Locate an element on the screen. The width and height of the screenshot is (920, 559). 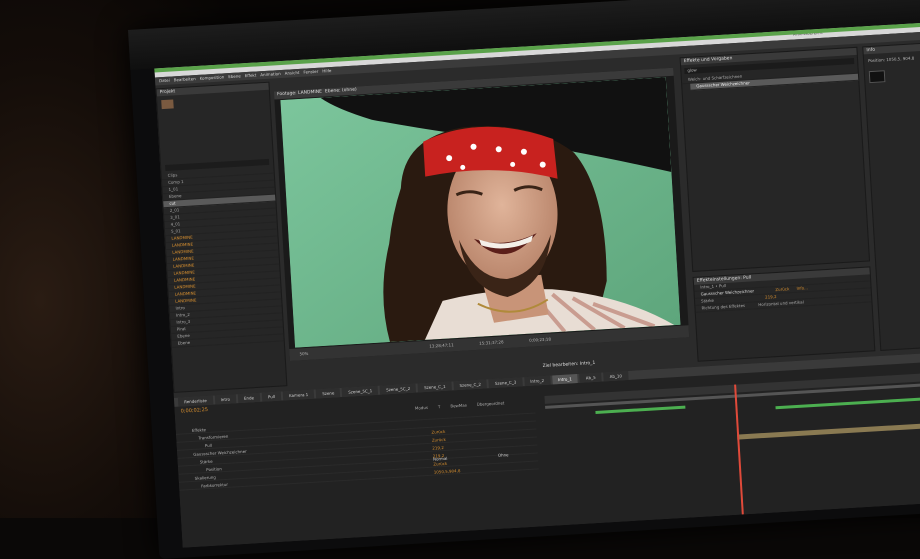
effect-prop-1: Stärke is located at coordinates (707, 300).